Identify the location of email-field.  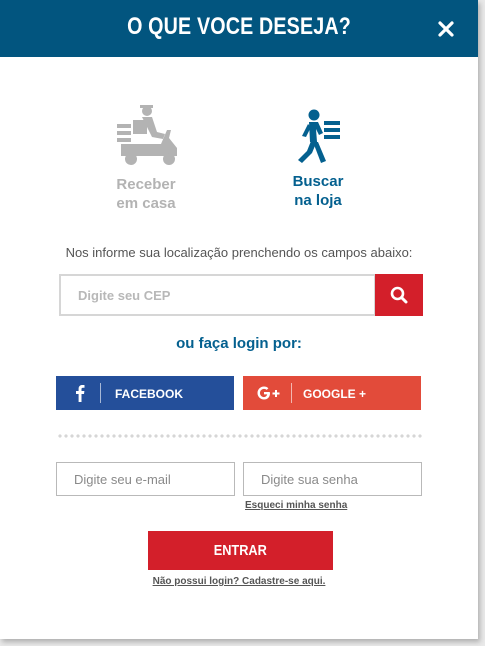
(145, 479).